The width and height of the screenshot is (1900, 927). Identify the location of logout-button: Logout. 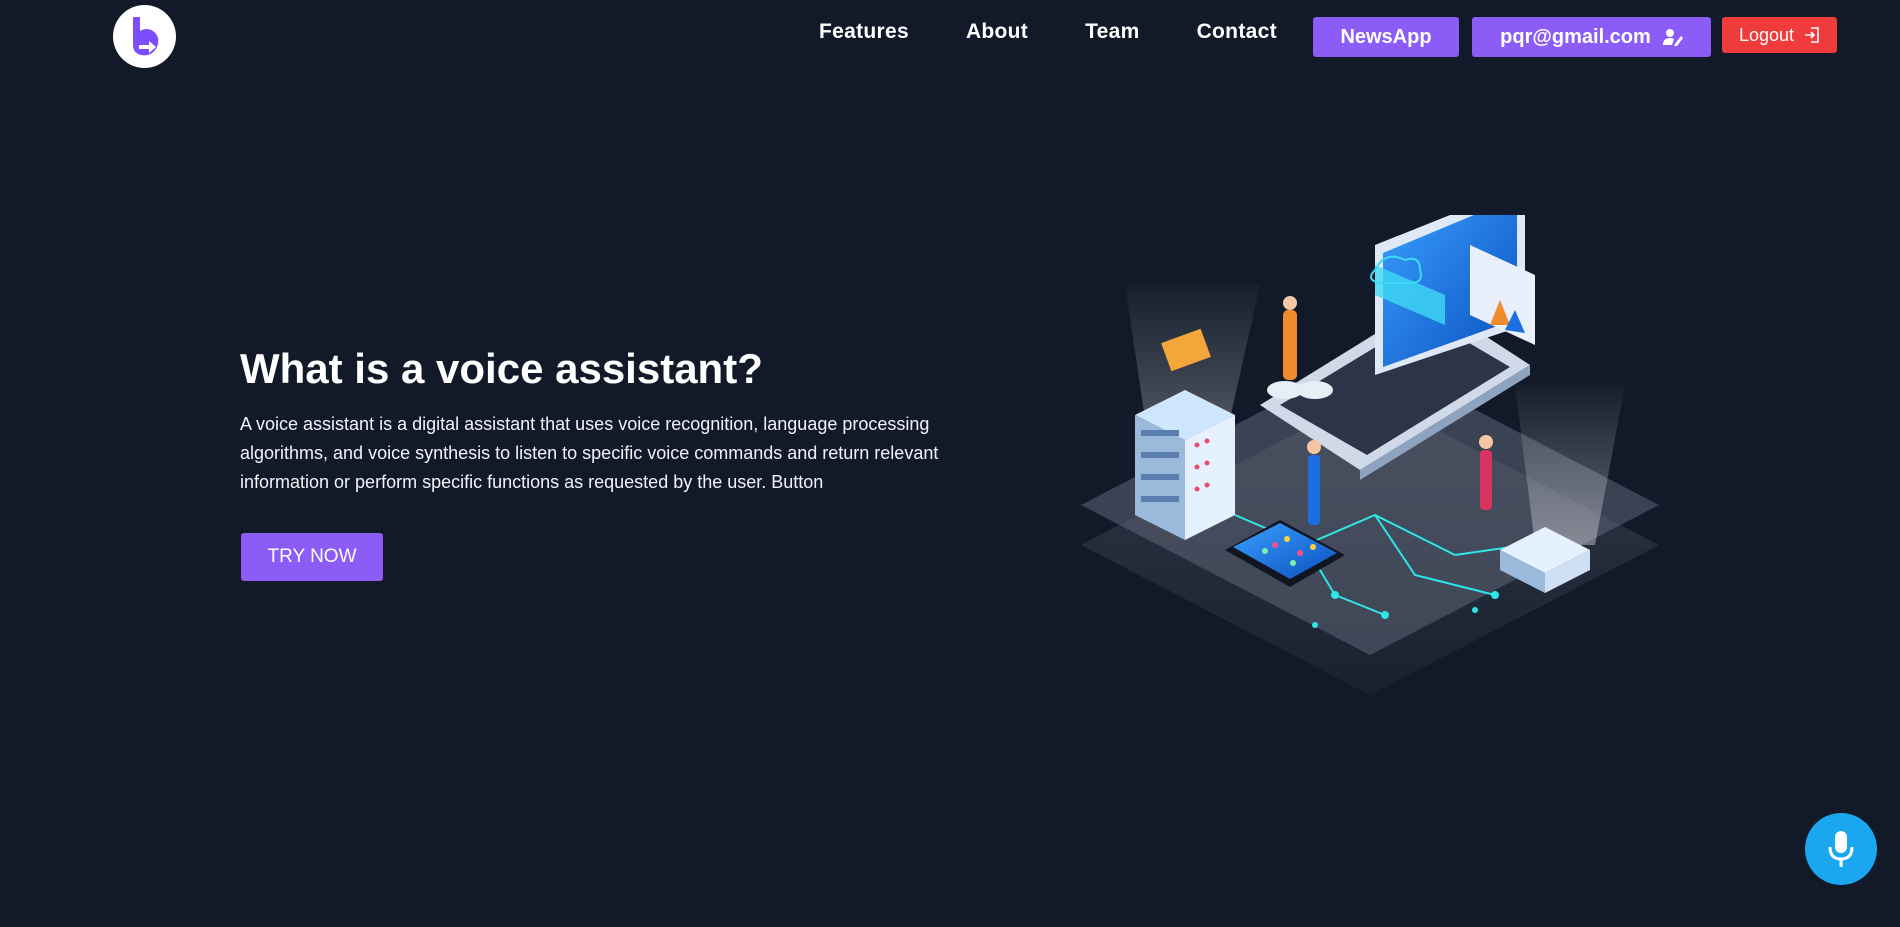
(1779, 35).